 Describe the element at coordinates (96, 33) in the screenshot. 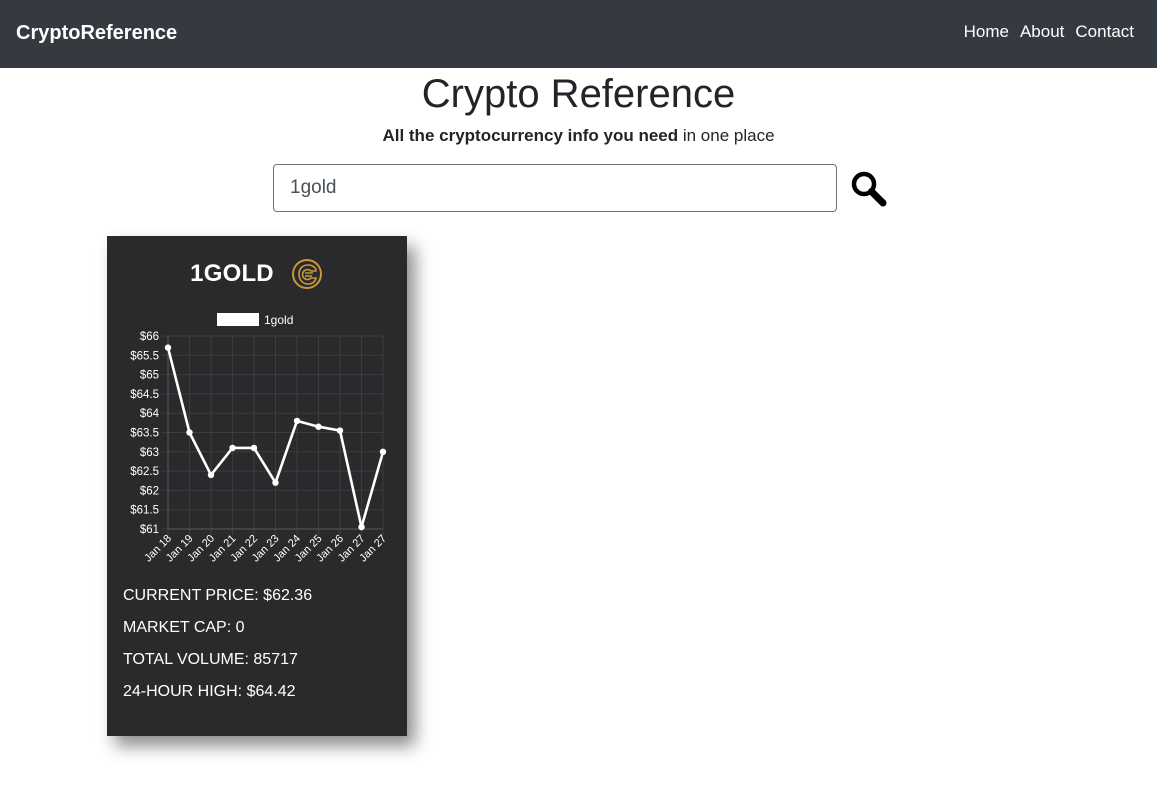

I see `brand-link: CryptoReference` at that location.